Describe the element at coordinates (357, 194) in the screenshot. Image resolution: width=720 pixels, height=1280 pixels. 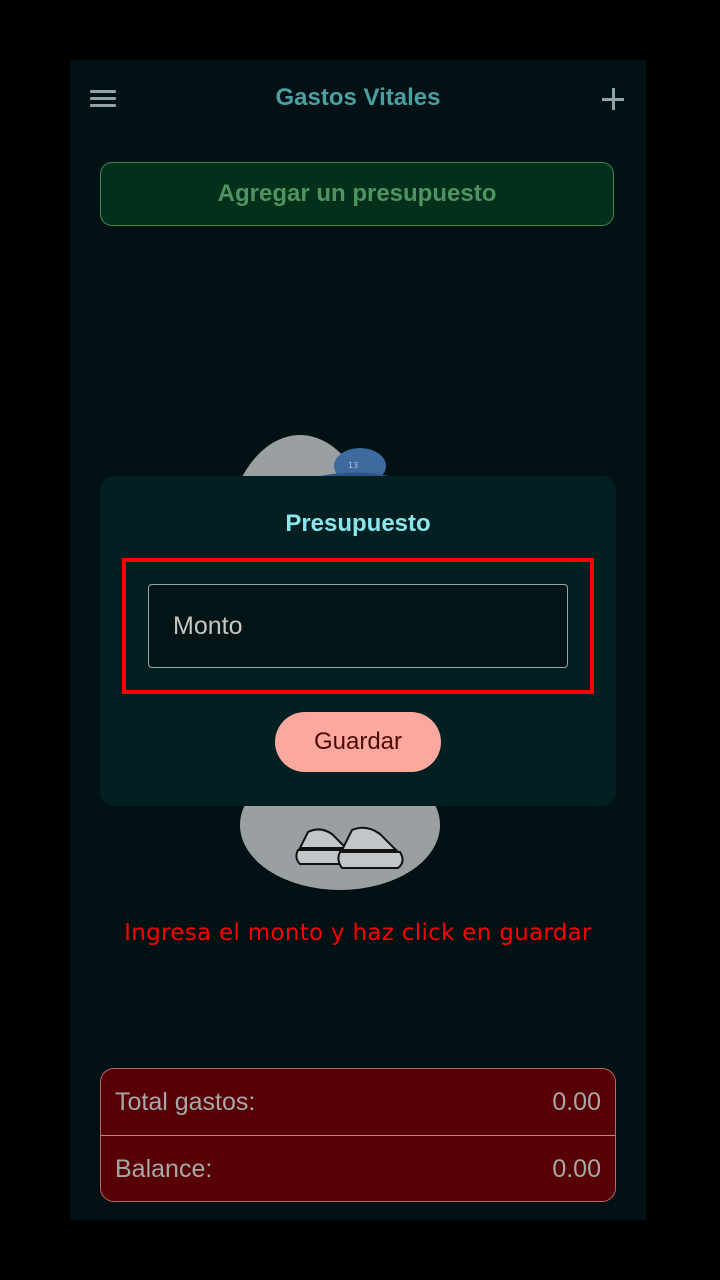
I see `add-budget-button: Agregar un presupuesto` at that location.